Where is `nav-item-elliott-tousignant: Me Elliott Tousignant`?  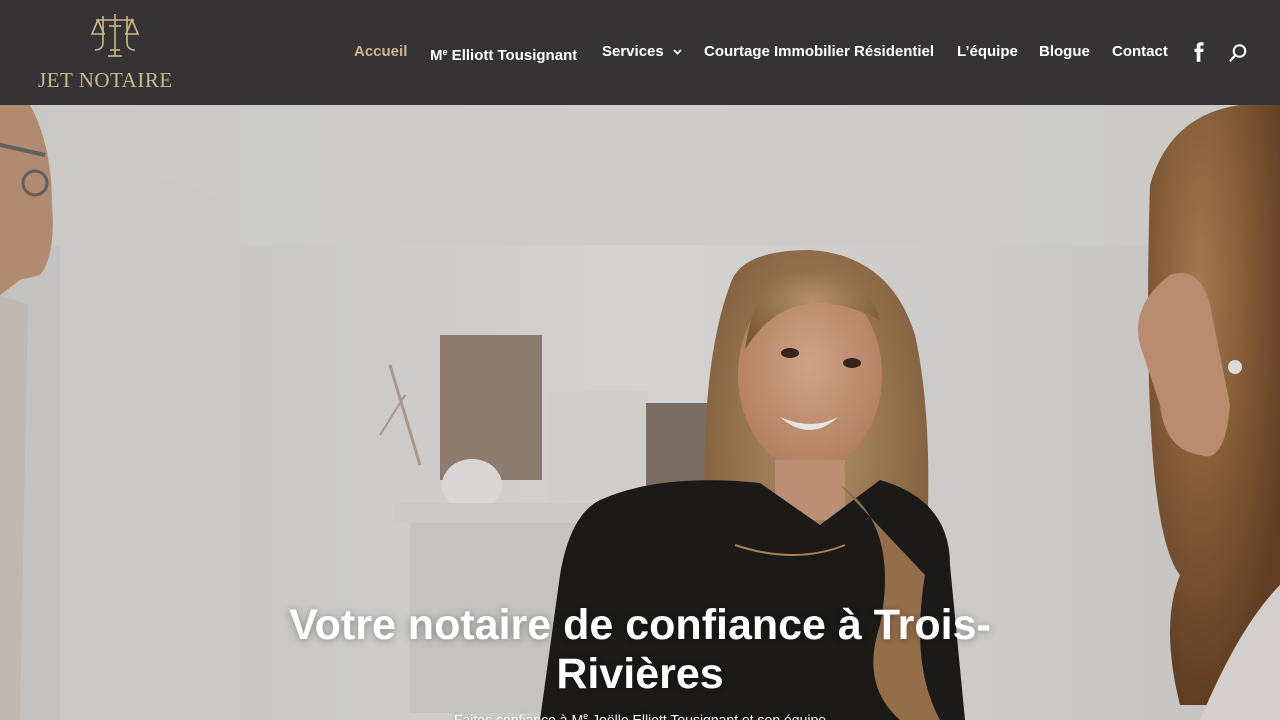 nav-item-elliott-tousignant: Me Elliott Tousignant is located at coordinates (503, 54).